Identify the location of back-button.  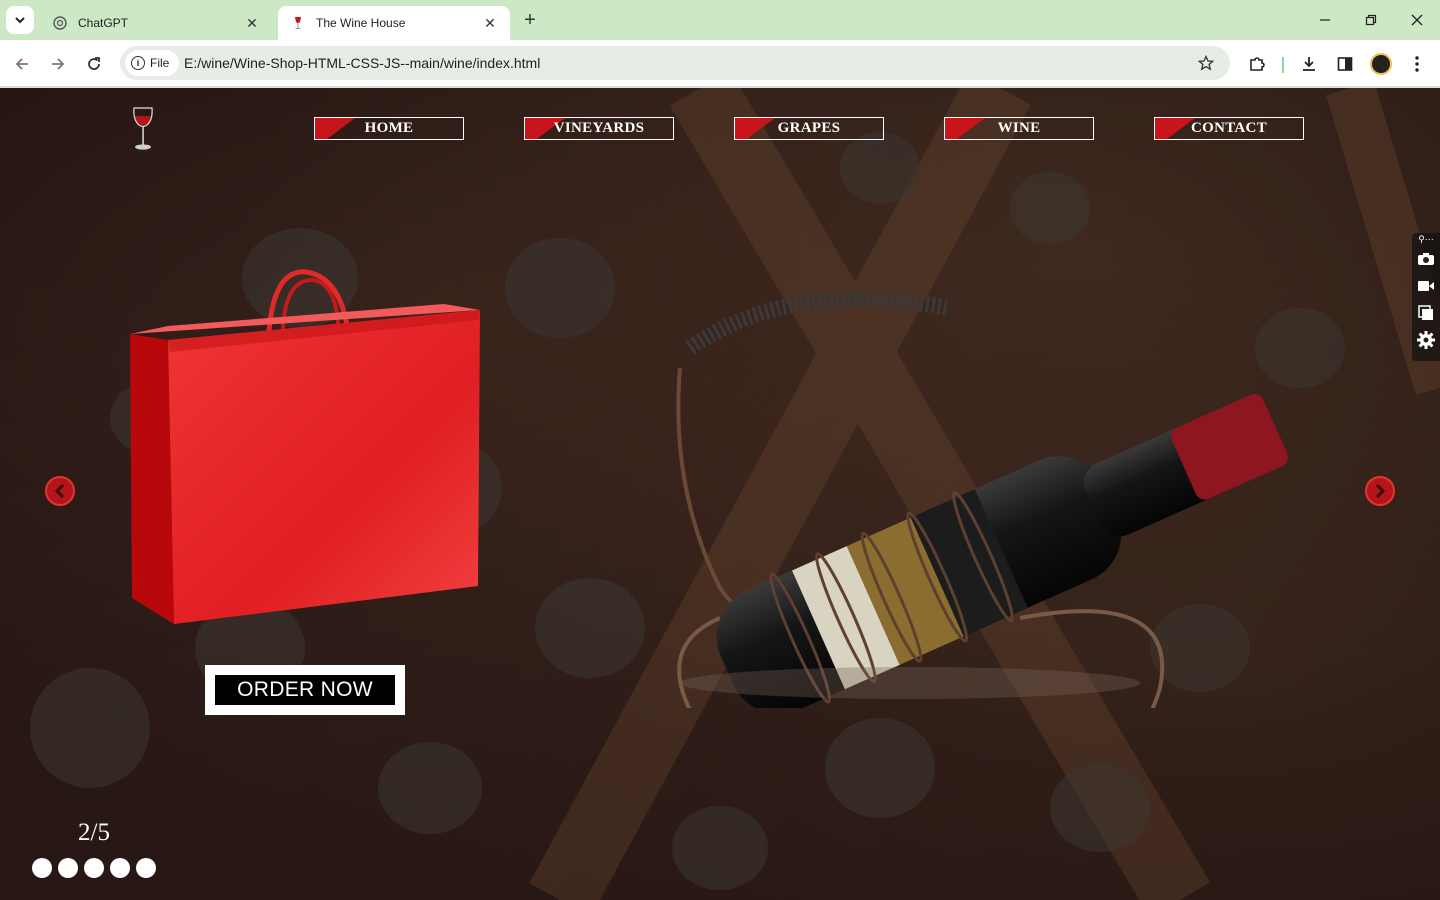
(22, 64).